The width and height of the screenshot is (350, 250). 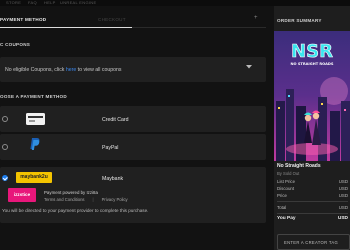 What do you see at coordinates (86, 199) in the screenshot?
I see `legal-links: Terms and Conditions | Privacy Policy` at bounding box center [86, 199].